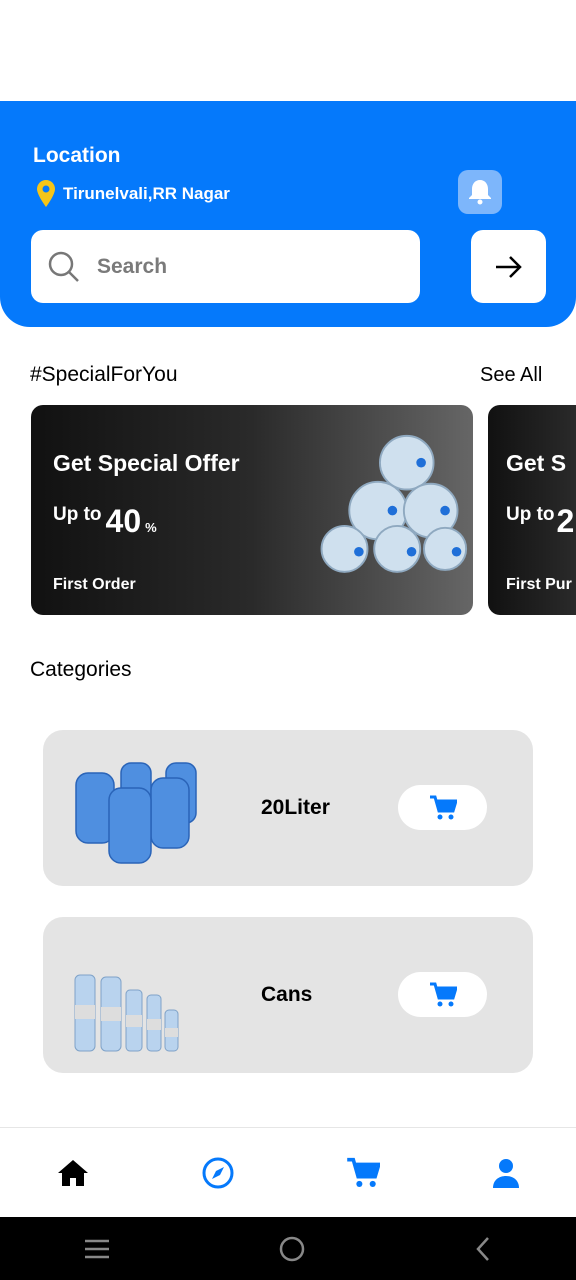  I want to click on location-label: Location, so click(77, 155).